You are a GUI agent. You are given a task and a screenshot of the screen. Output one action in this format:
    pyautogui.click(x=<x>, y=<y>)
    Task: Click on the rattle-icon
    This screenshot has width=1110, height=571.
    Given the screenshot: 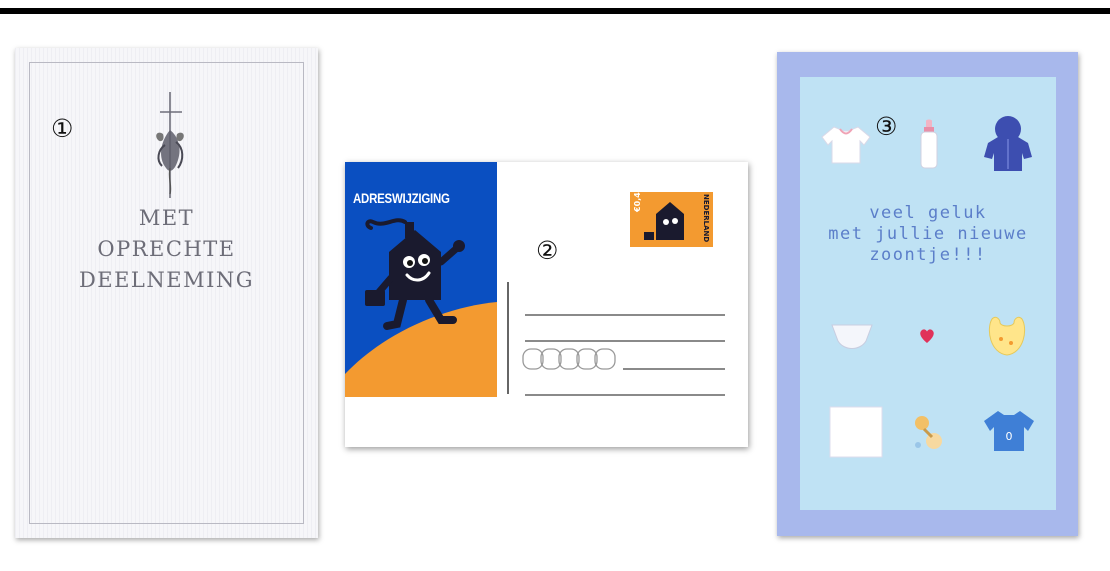 What is the action you would take?
    pyautogui.click(x=928, y=432)
    